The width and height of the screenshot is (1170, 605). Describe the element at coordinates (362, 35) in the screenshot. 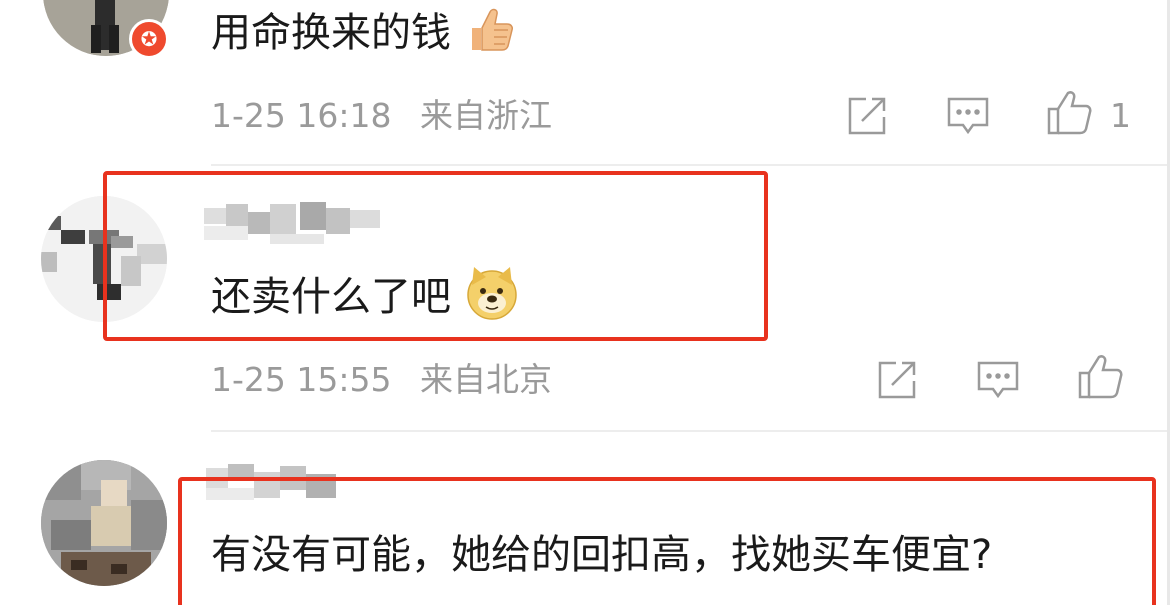

I see `comment-text: 用命换来的钱` at that location.